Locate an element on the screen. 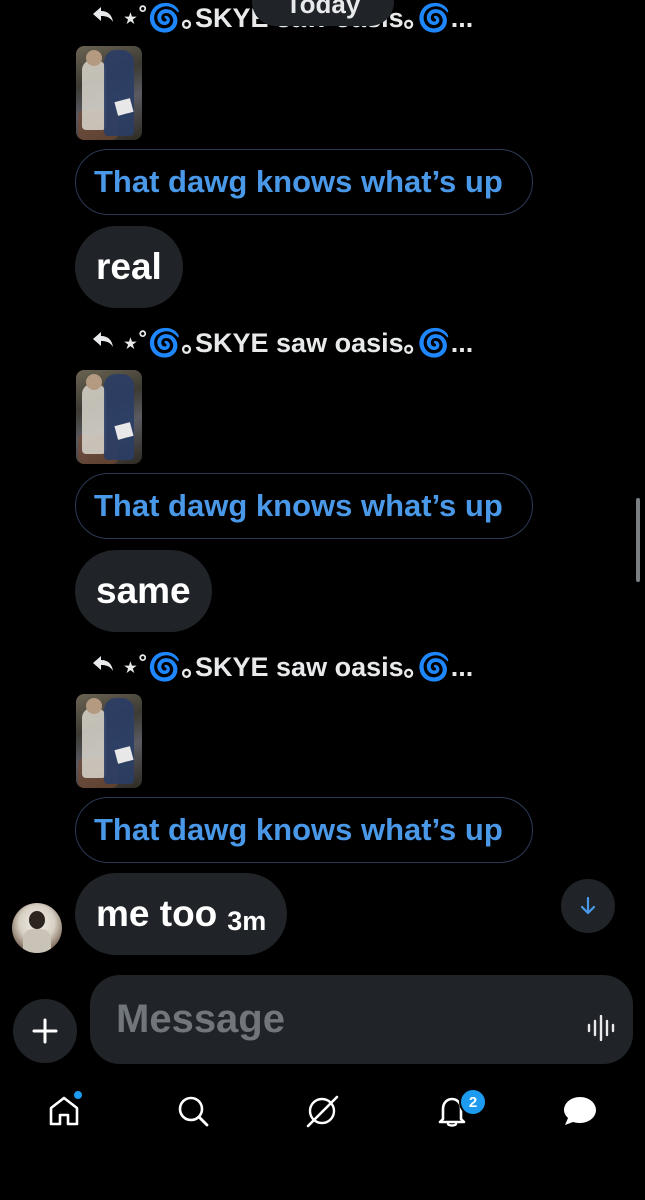 The height and width of the screenshot is (1200, 645). message-input is located at coordinates (331, 1019).